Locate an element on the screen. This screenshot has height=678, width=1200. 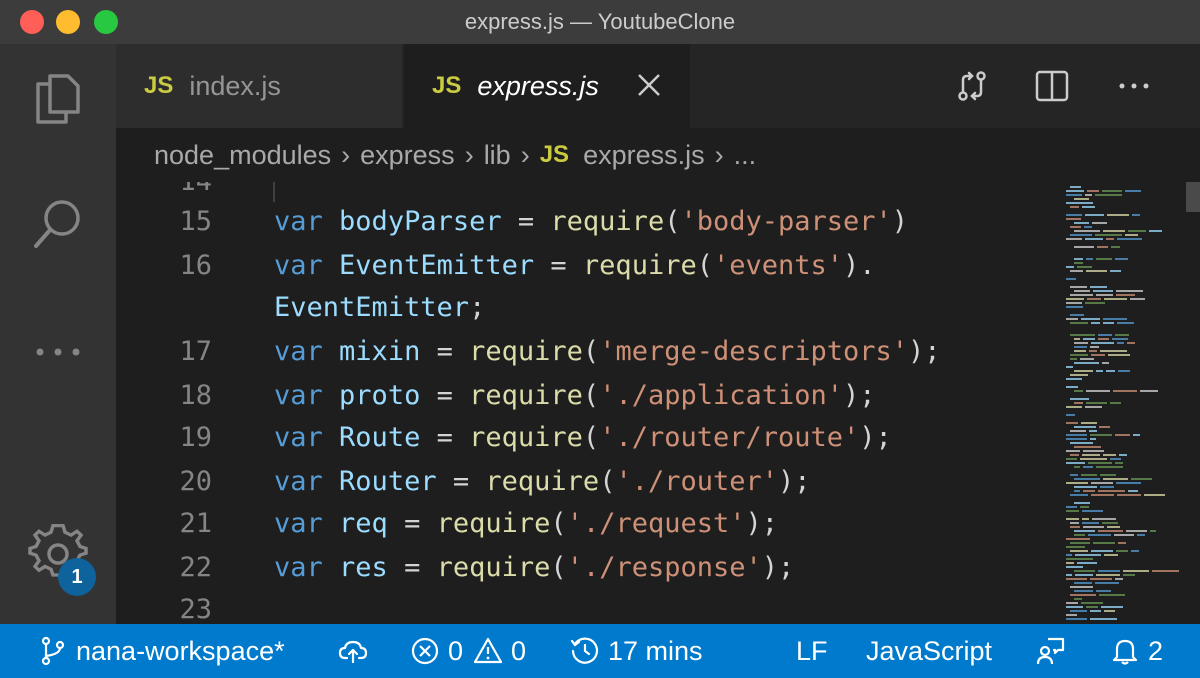
code-line: 16 var EventEmitter = require('events'). is located at coordinates (586, 272).